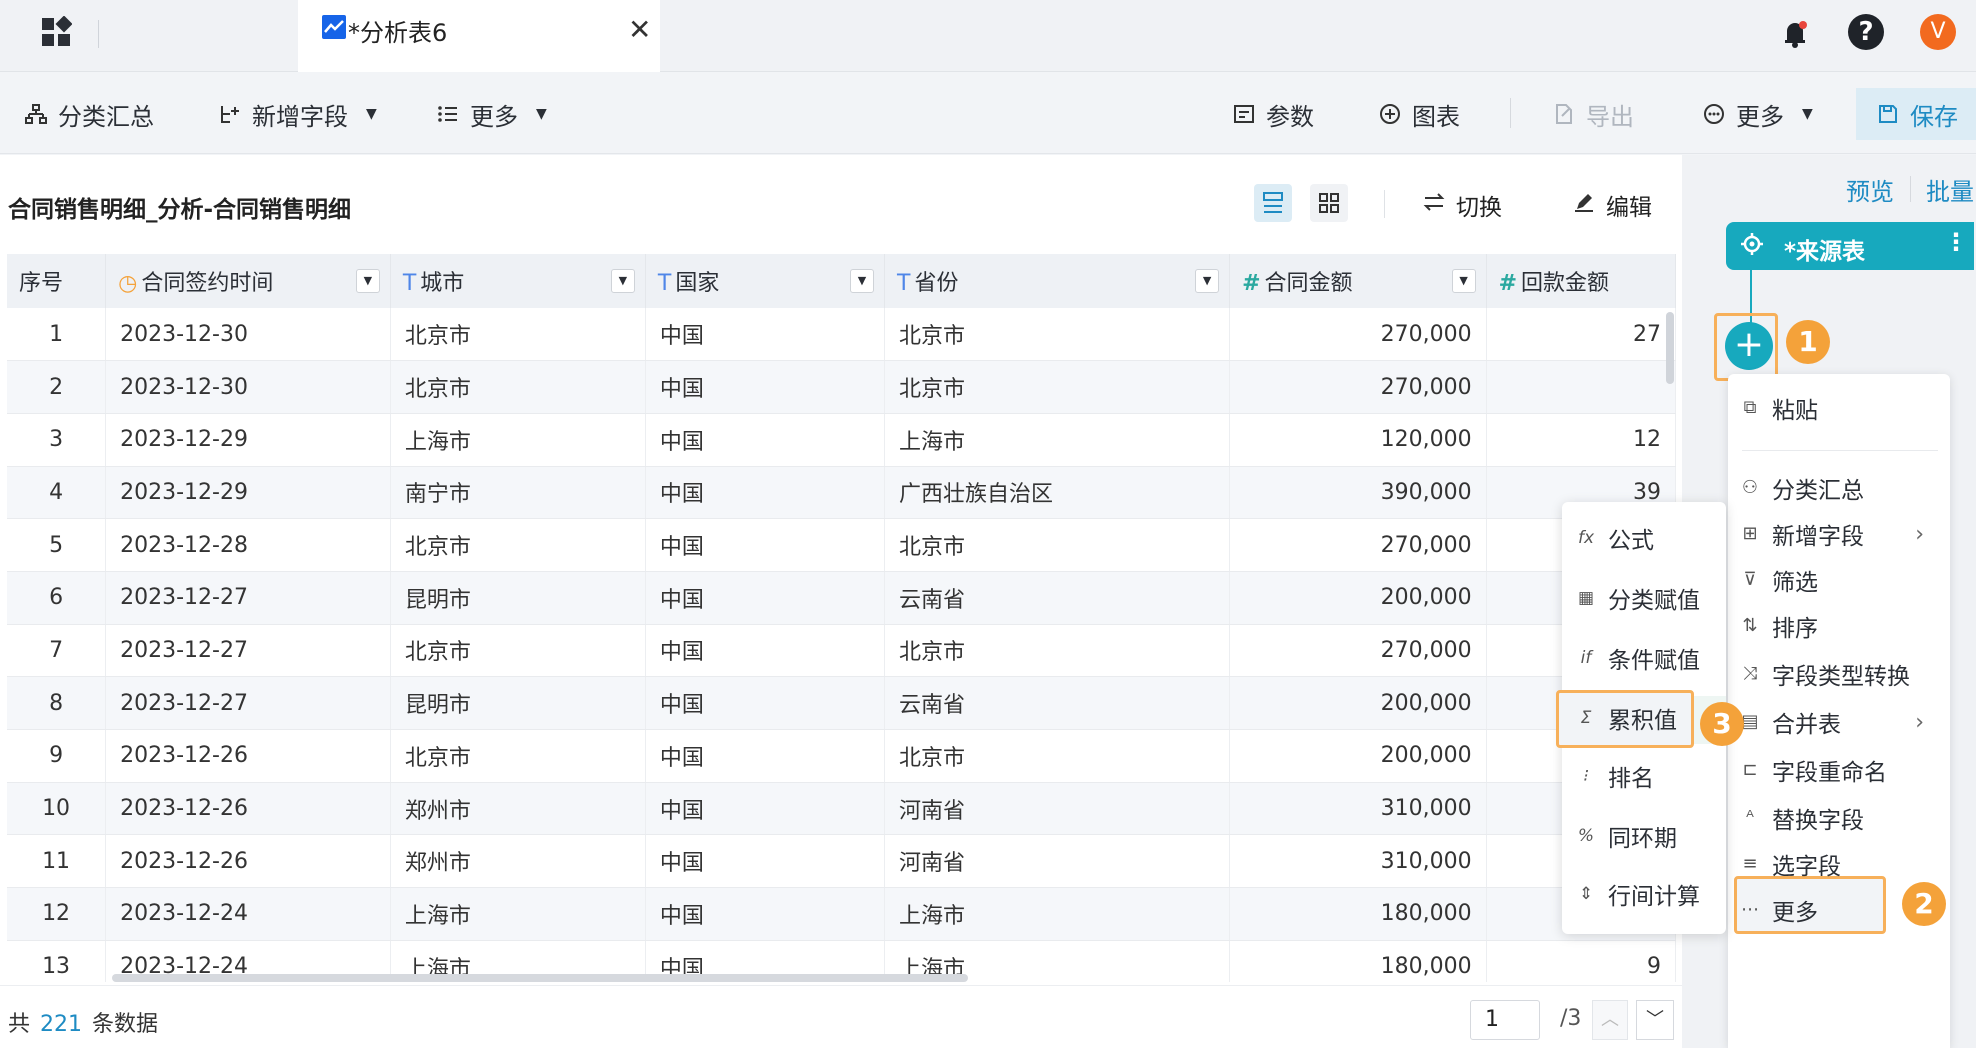 The height and width of the screenshot is (1048, 1976). What do you see at coordinates (540, 978) in the screenshot?
I see `horizontal-scrollbar` at bounding box center [540, 978].